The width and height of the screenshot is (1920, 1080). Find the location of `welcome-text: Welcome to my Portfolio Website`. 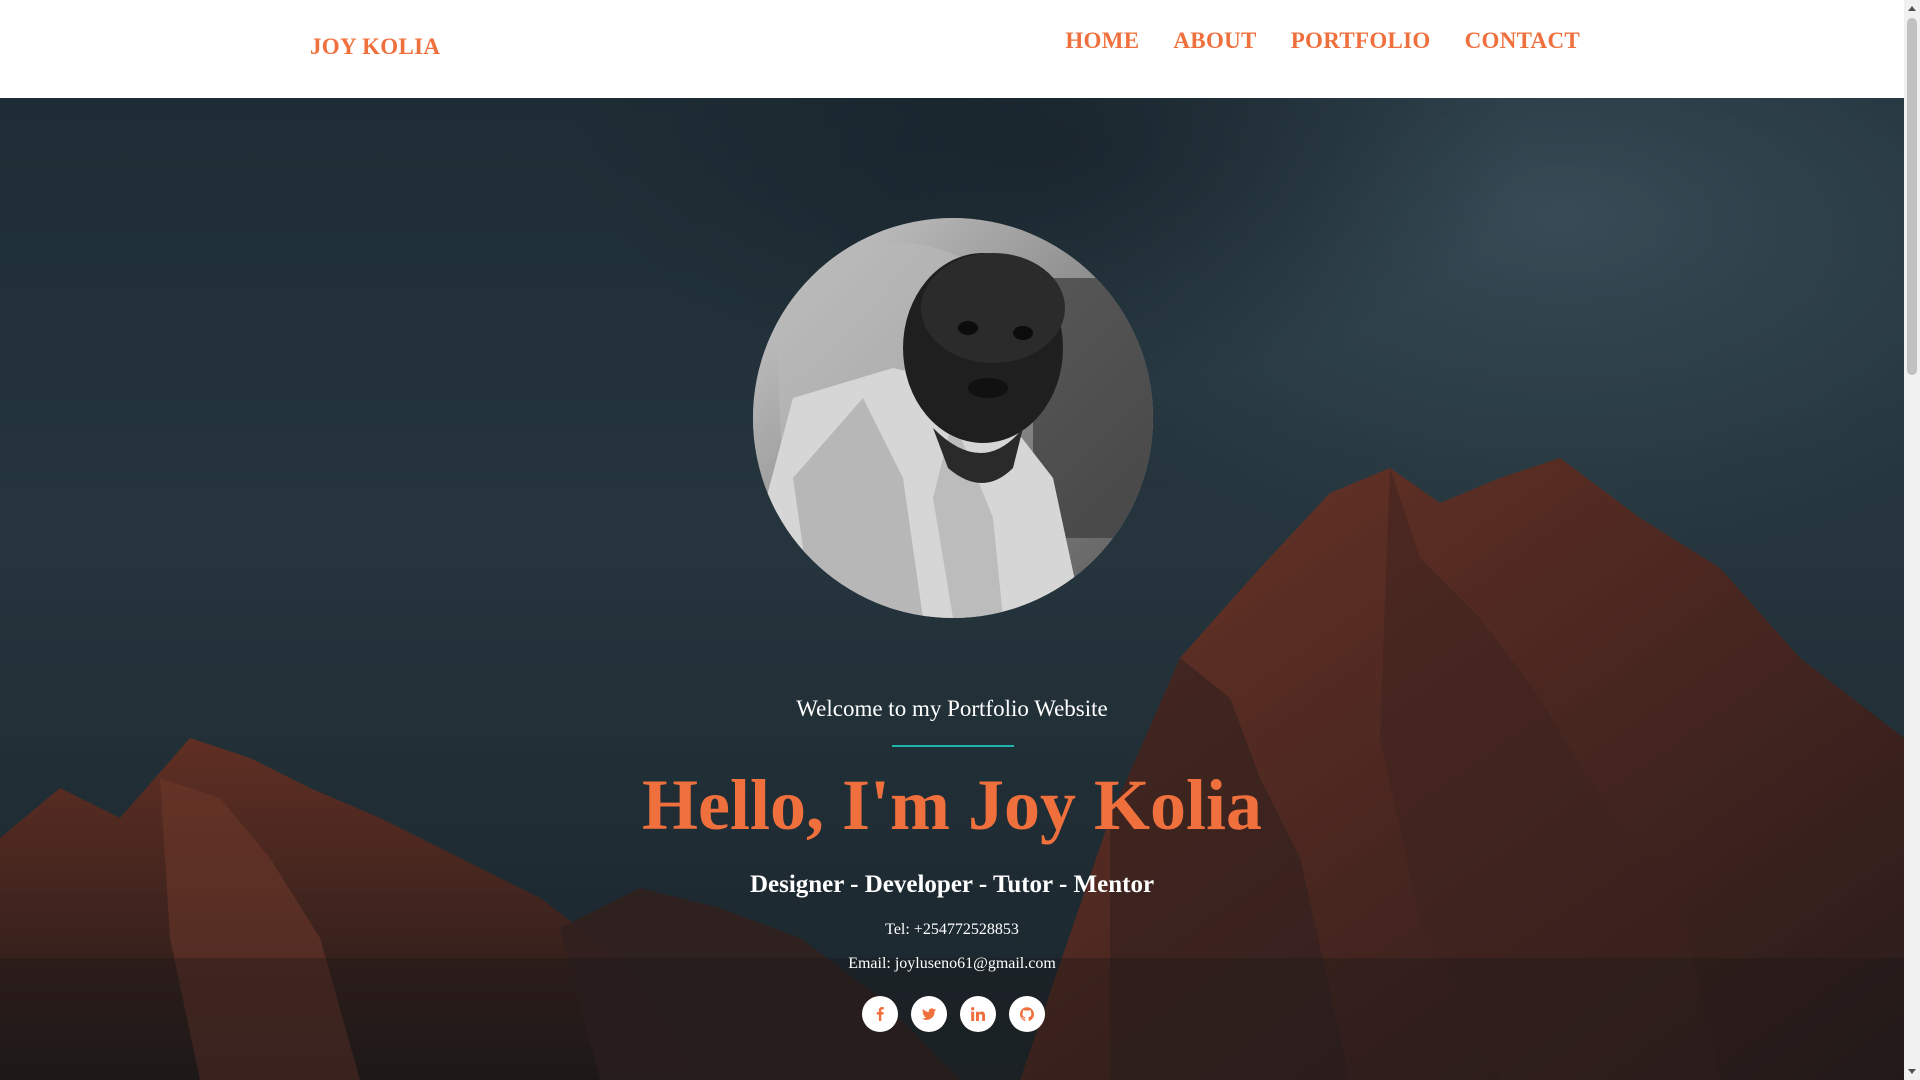

welcome-text: Welcome to my Portfolio Website is located at coordinates (952, 708).